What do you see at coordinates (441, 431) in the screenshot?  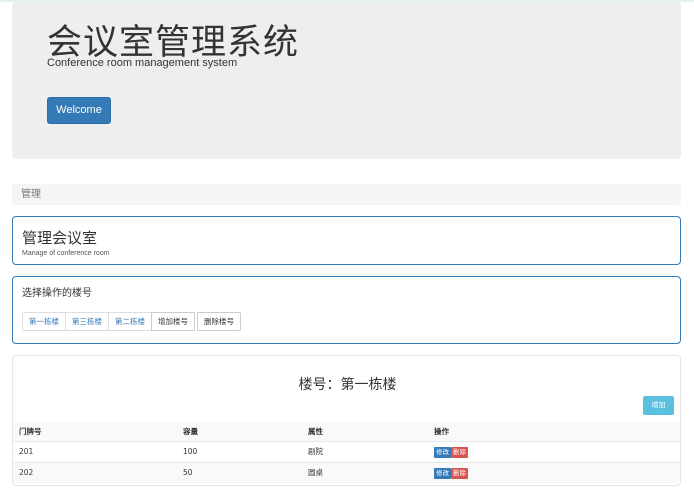 I see `column-header-actions: 操作` at bounding box center [441, 431].